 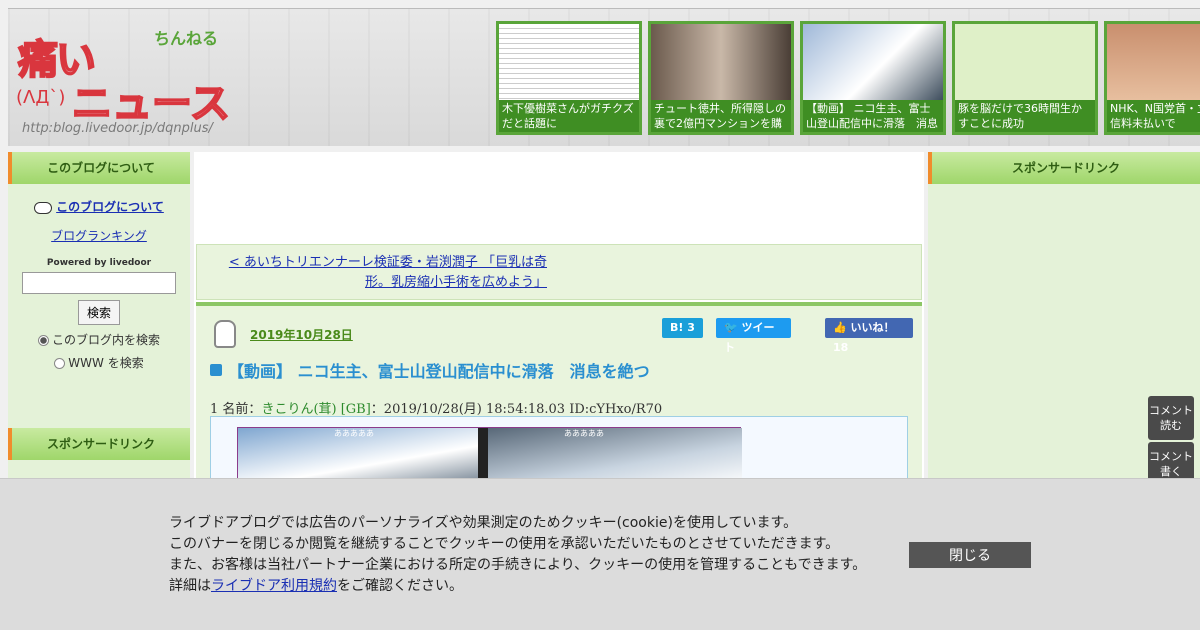 What do you see at coordinates (105, 340) in the screenshot?
I see `search-blog-label: このブログ内を検索` at bounding box center [105, 340].